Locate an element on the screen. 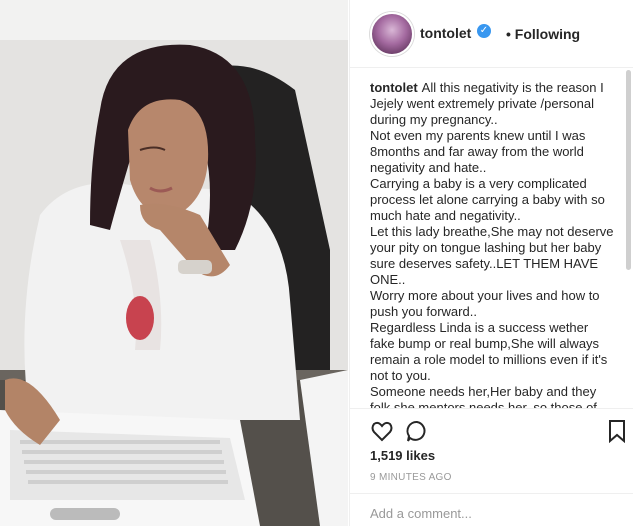  comment-icon is located at coordinates (417, 431).